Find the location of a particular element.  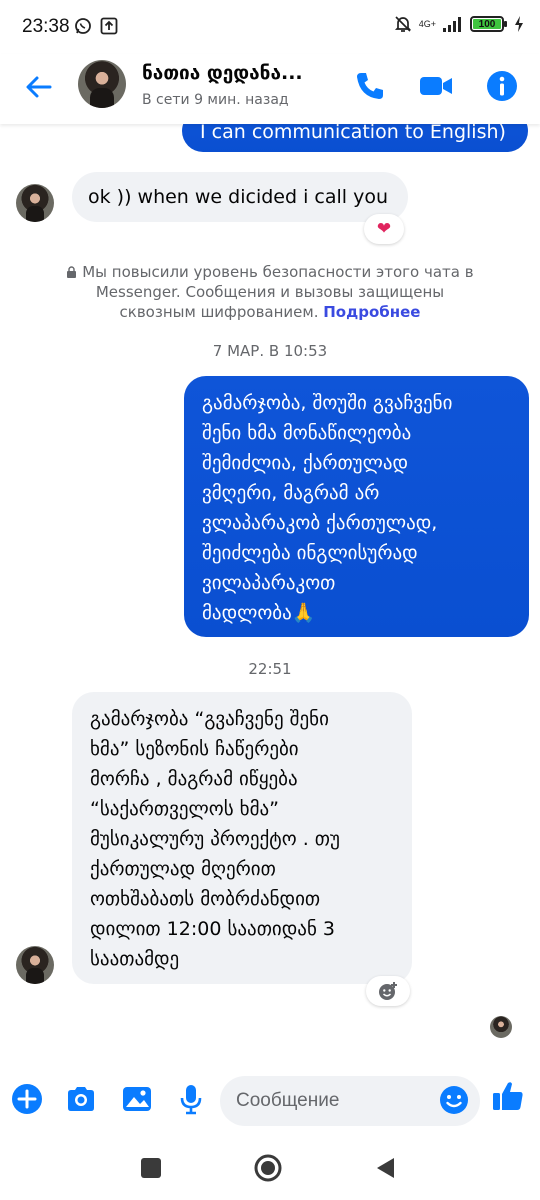

nav-back-icon is located at coordinates (385, 1168).